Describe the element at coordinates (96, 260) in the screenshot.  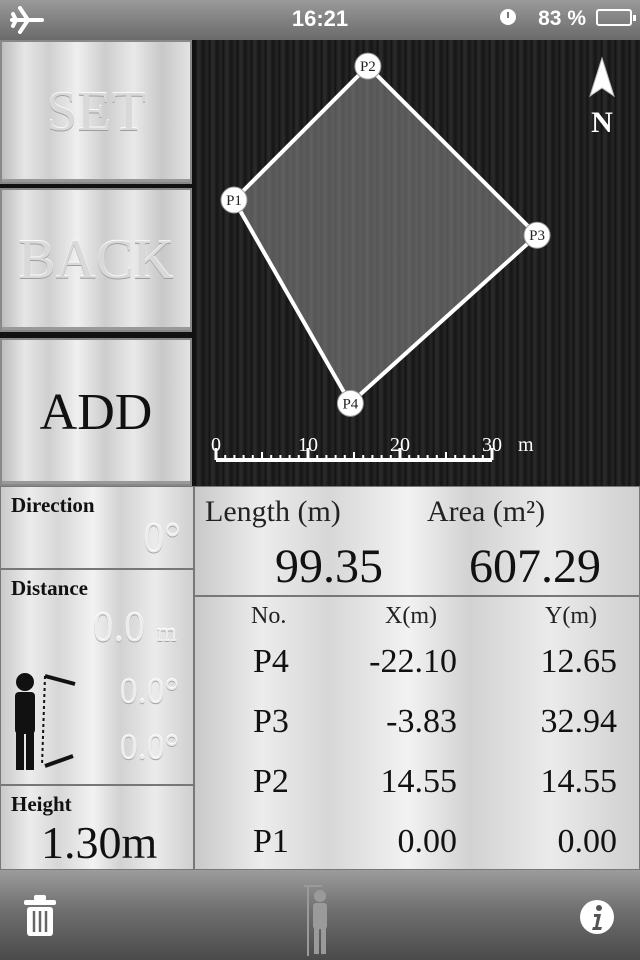
I see `back-button: BACK` at that location.